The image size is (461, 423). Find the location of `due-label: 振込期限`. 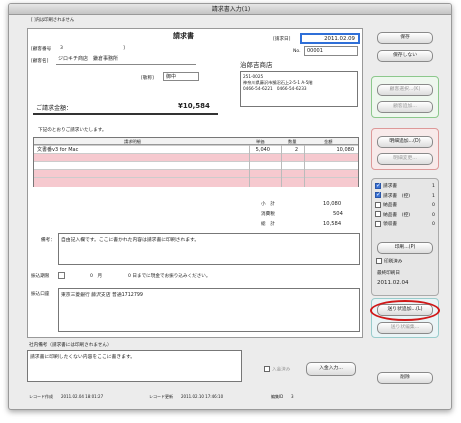

due-label: 振込期限 is located at coordinates (40, 276).